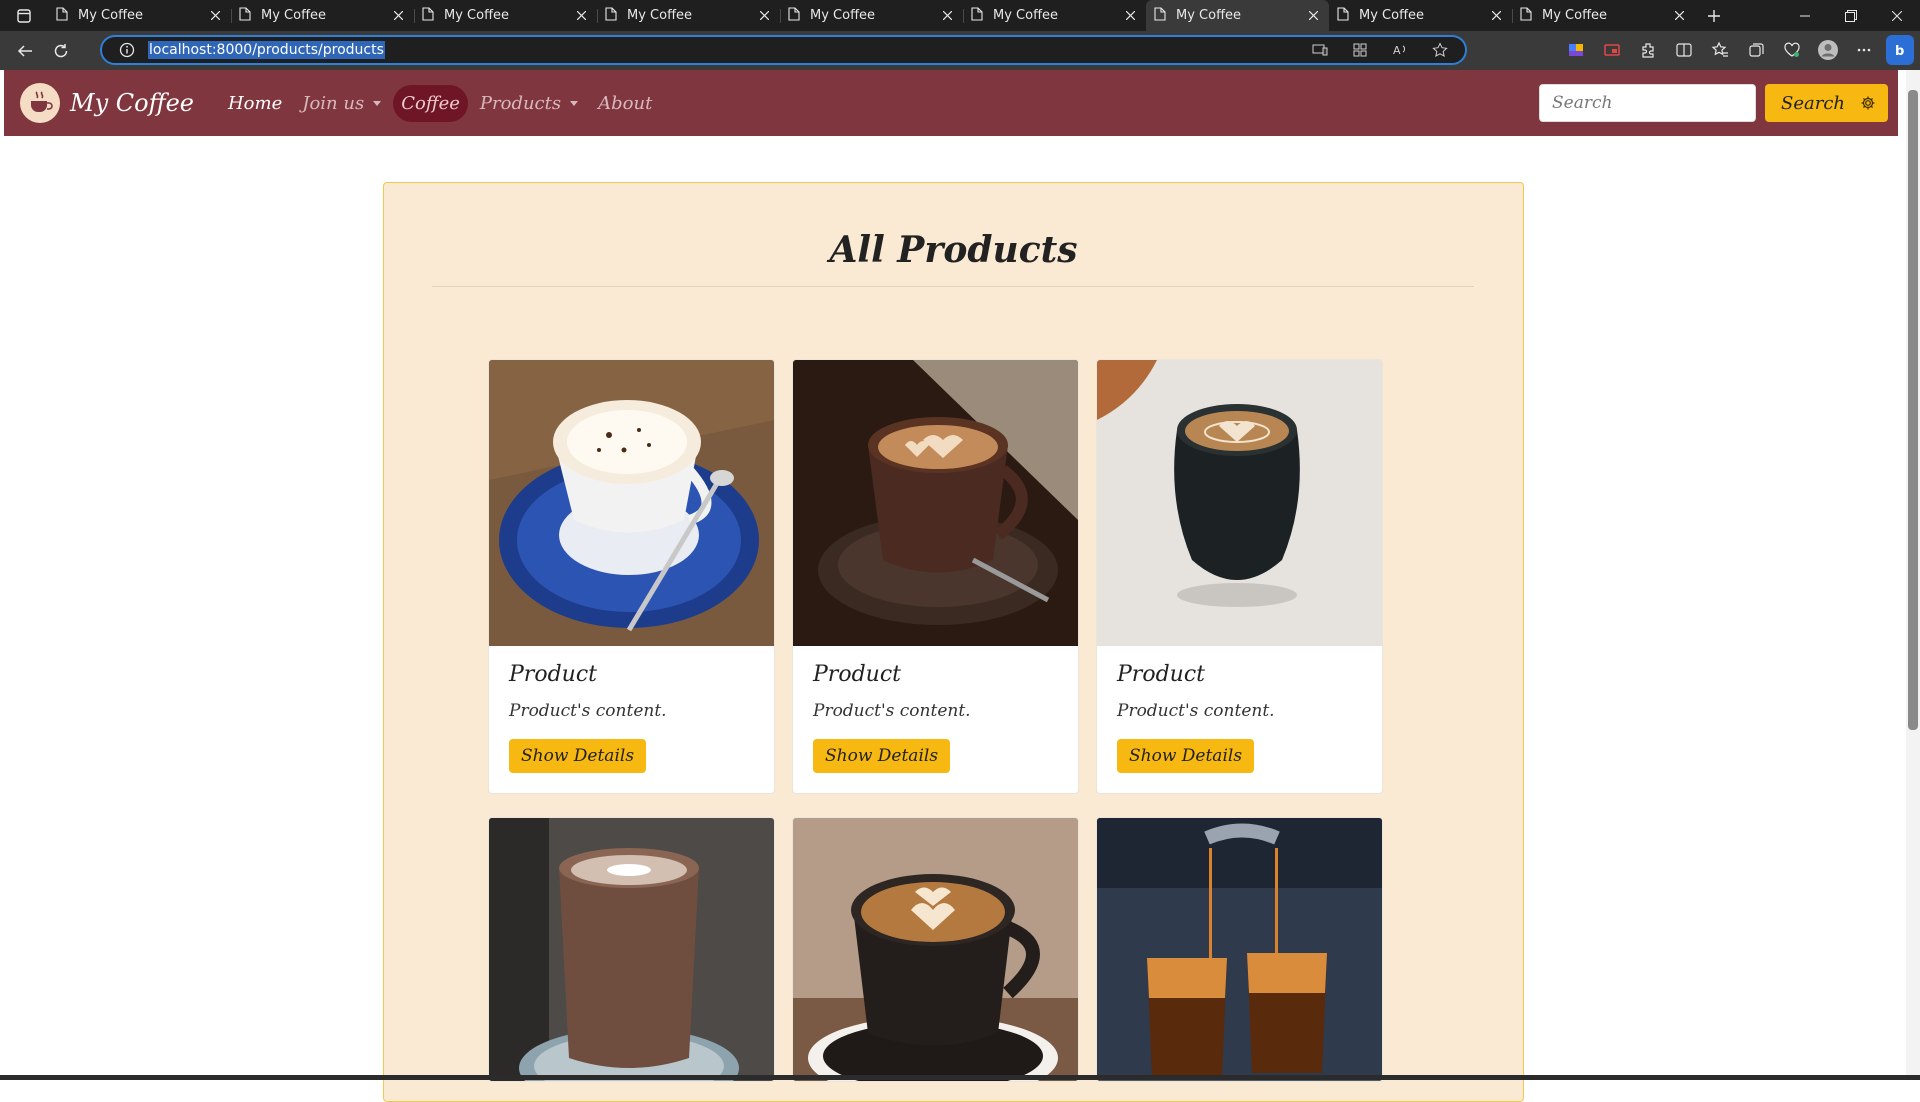 This screenshot has height=1102, width=1920. What do you see at coordinates (1805, 15) in the screenshot?
I see `minimize-icon` at bounding box center [1805, 15].